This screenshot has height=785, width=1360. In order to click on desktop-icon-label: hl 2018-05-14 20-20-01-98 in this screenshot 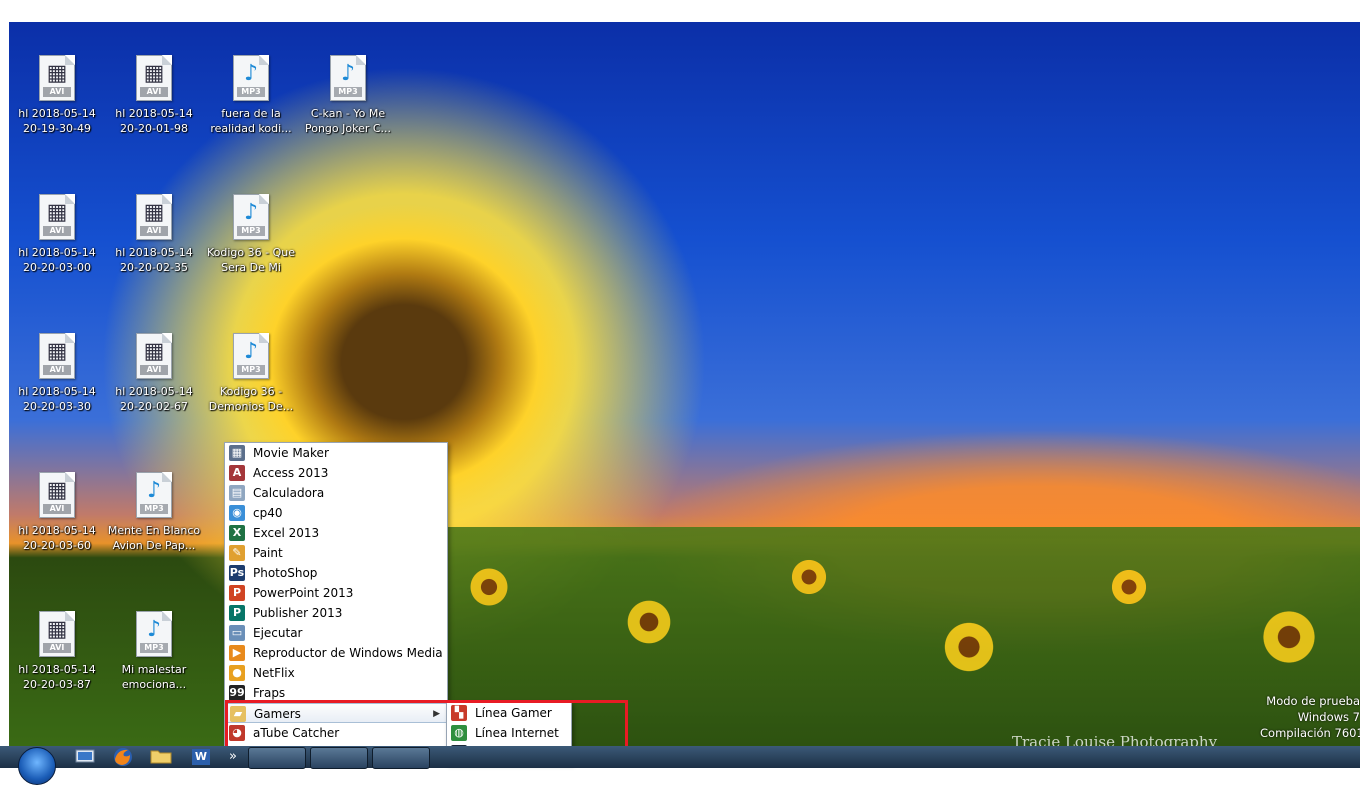, I will do `click(154, 121)`.